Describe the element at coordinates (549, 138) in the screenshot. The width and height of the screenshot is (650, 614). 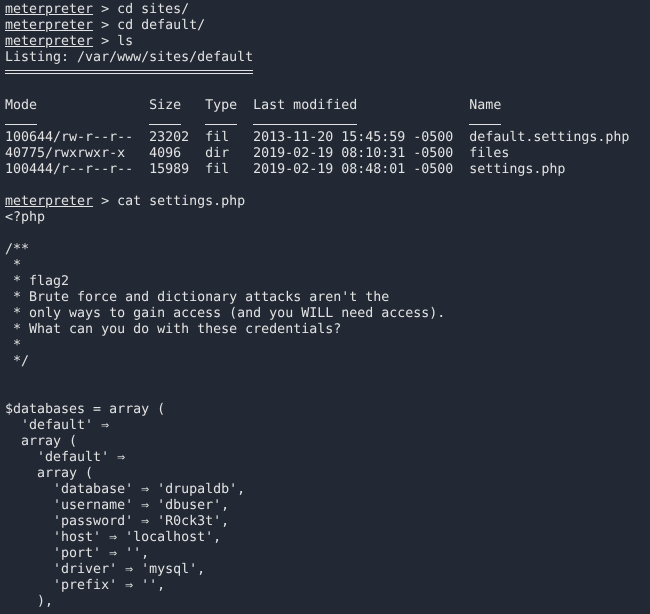
I see `table-cell-text: default.settings.php` at that location.